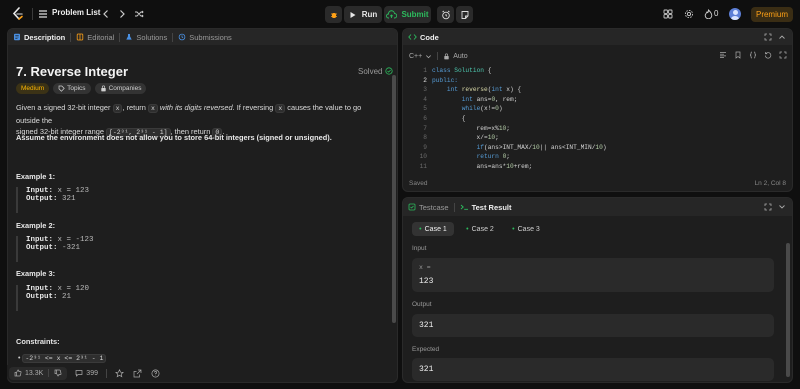  I want to click on companies-tag: Companies, so click(120, 88).